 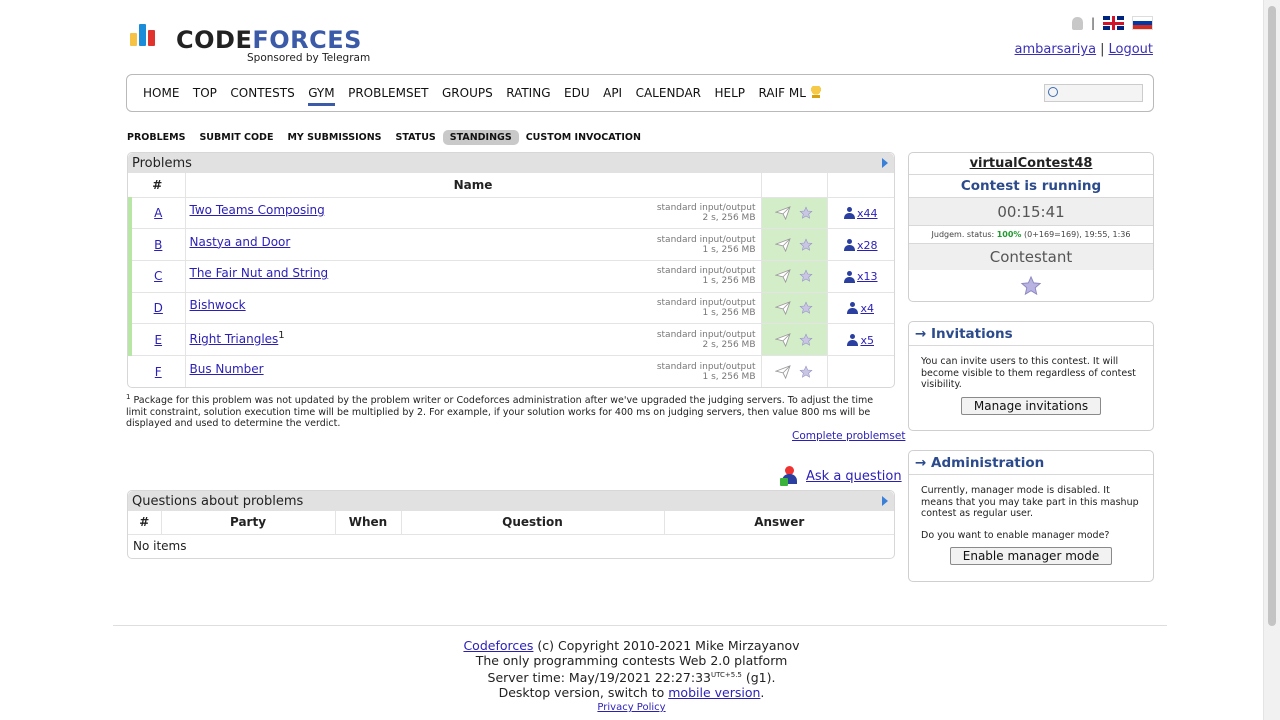 I want to click on menu-contests: Contests, so click(x=262, y=93).